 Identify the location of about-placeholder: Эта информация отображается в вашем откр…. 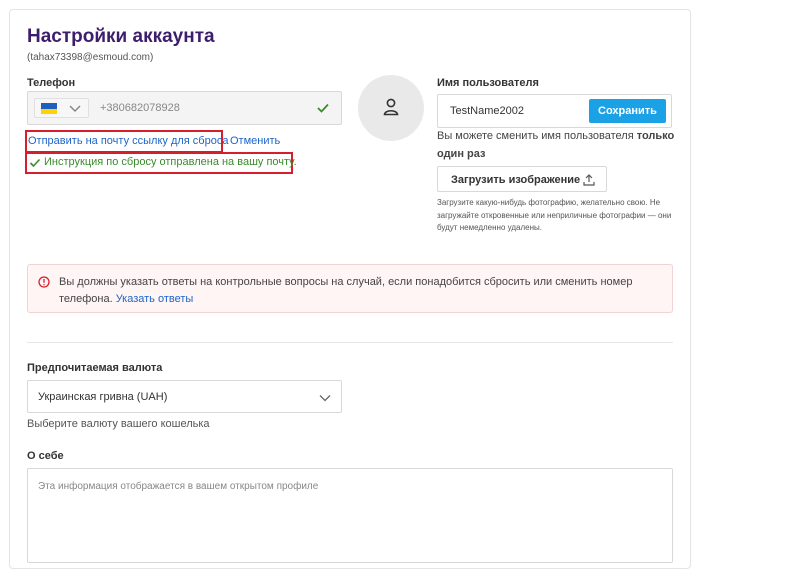
(178, 486).